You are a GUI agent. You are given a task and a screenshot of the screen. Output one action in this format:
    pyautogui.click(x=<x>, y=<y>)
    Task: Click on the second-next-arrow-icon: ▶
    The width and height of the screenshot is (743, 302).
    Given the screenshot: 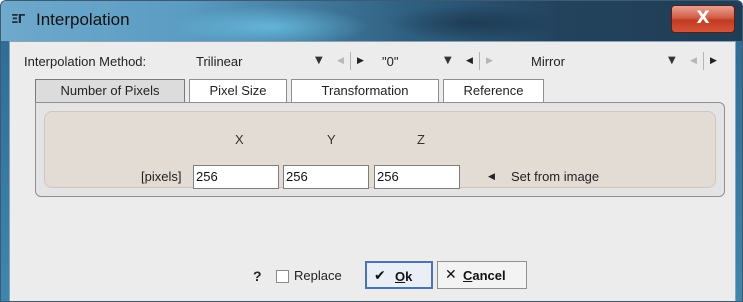 What is the action you would take?
    pyautogui.click(x=489, y=61)
    